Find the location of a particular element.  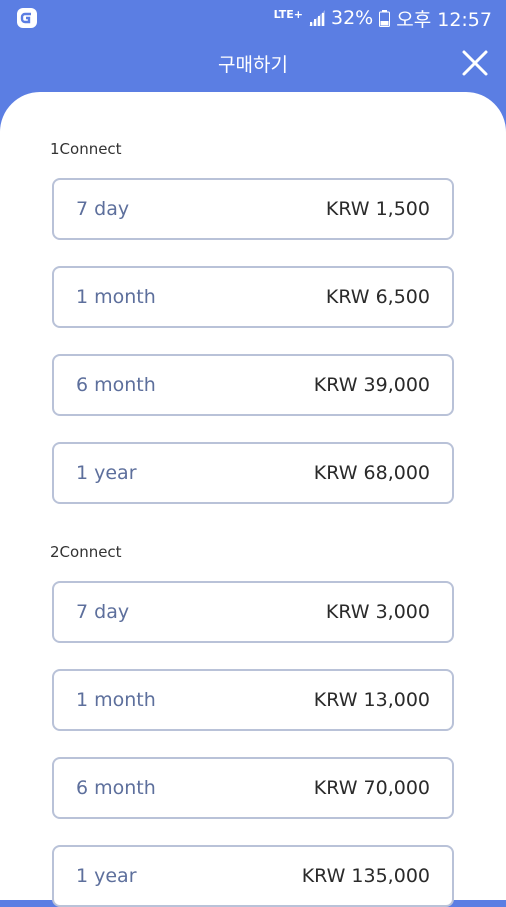

status-right: LTE+ 32% 오후 12:57 is located at coordinates (383, 18).